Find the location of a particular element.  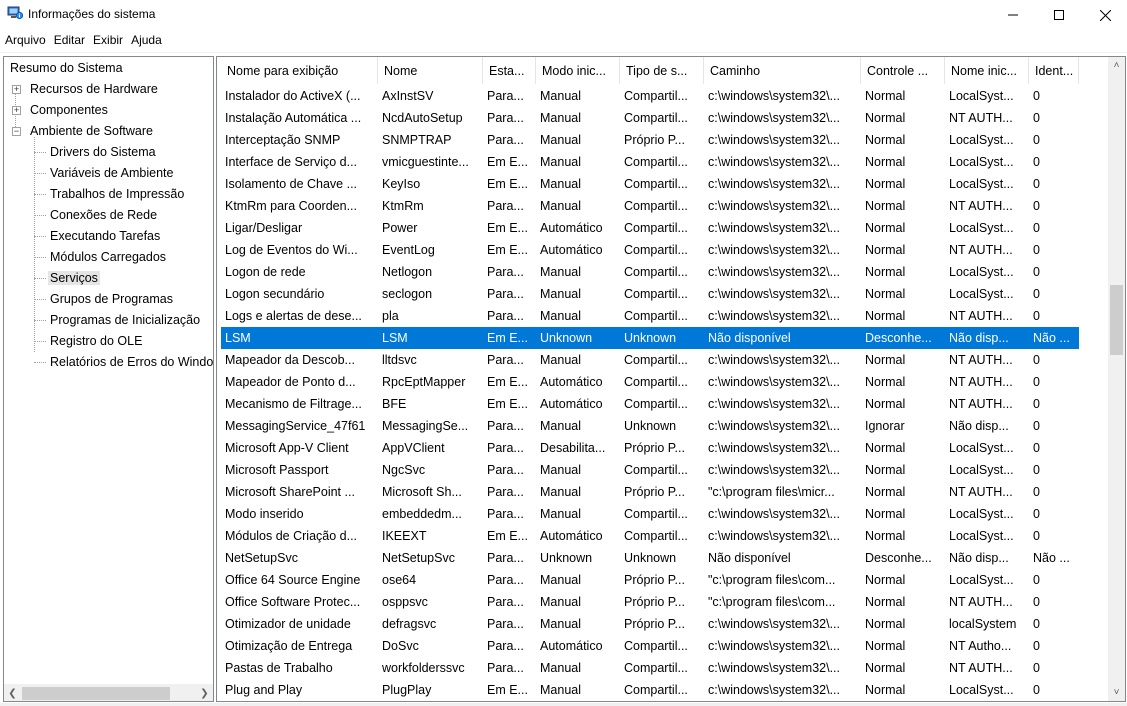

column-header: Nome is located at coordinates (430, 70).